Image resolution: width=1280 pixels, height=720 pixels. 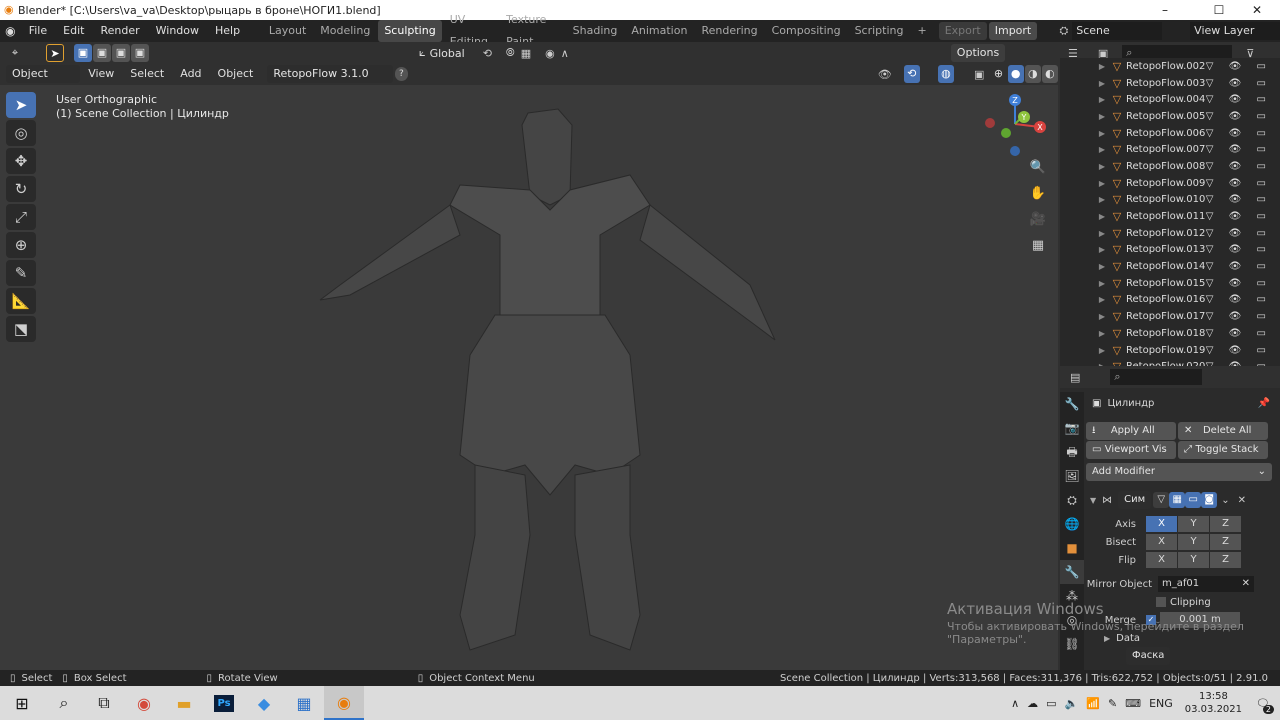 I want to click on outliner-row: ▶ ▽ RetopoFlow.016 ▽ 👁 ▭, so click(x=1170, y=300).